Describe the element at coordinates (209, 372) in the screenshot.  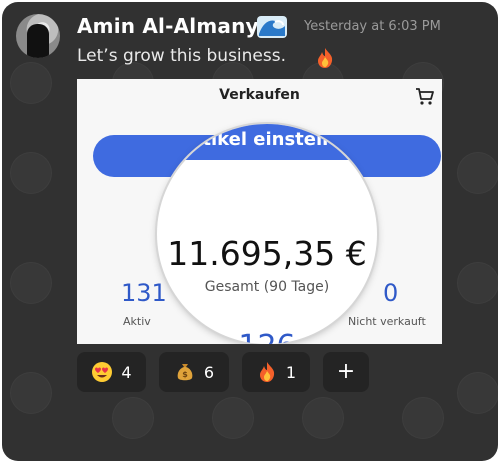
I see `reaction-count: 6` at that location.